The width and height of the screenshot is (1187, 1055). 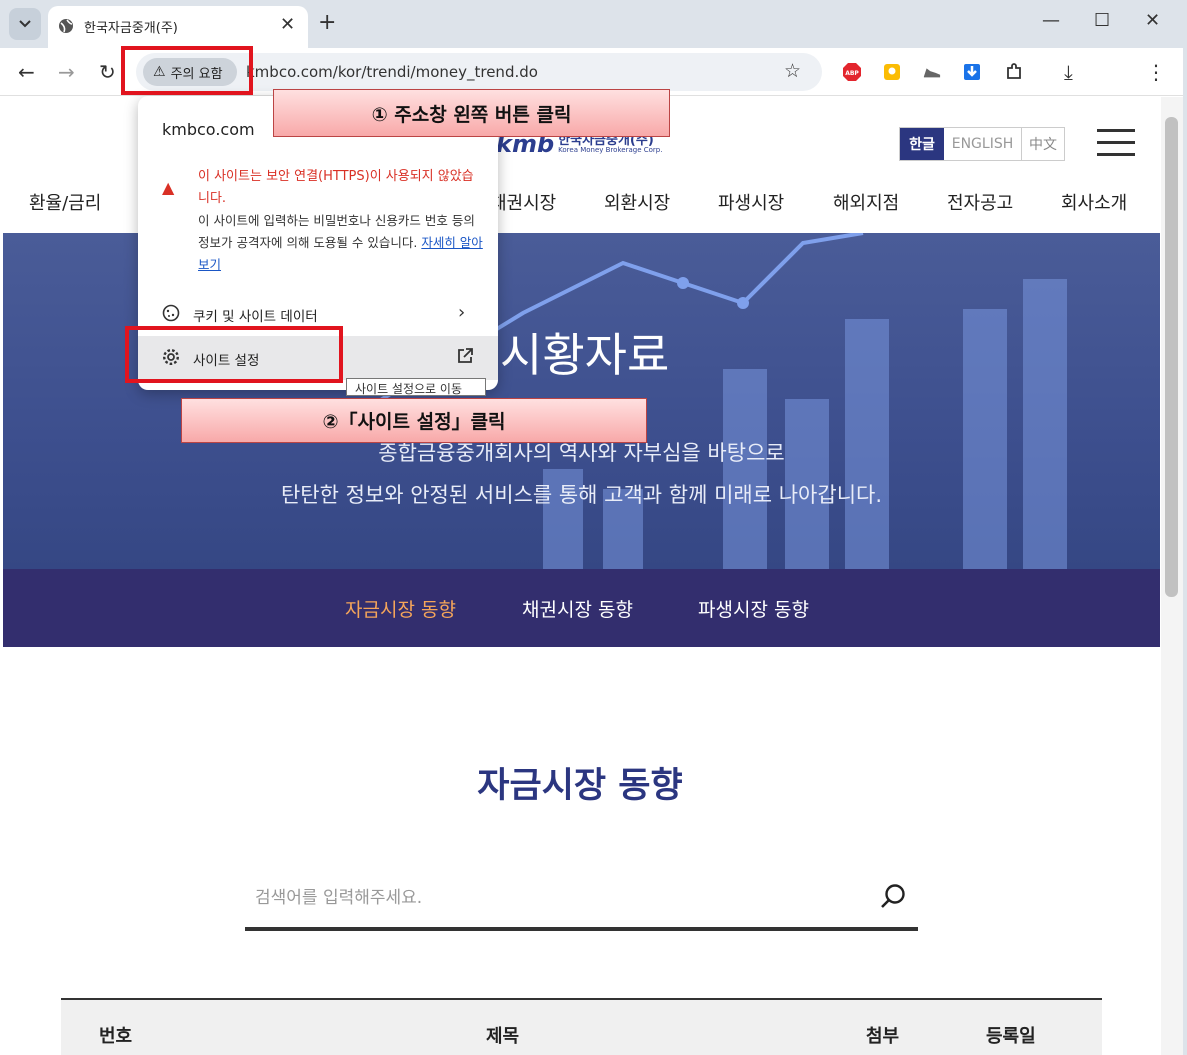 I want to click on tab-search-button, so click(x=25, y=24).